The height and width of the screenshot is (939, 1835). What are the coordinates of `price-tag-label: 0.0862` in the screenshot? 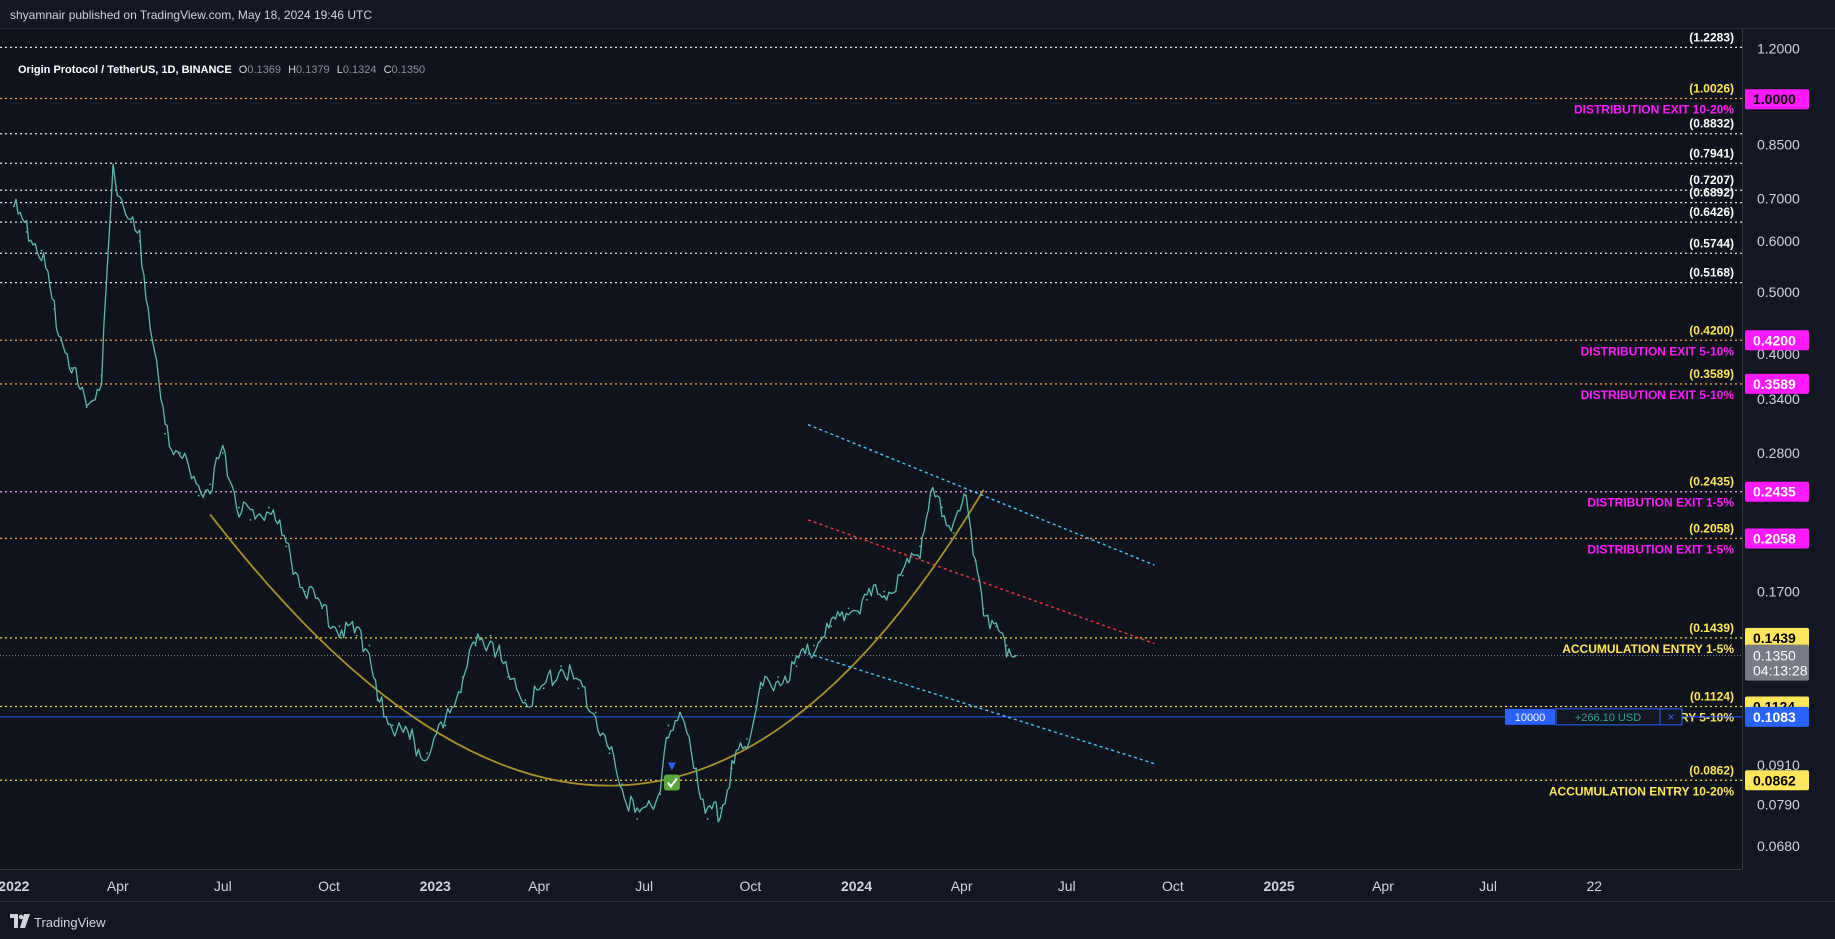 It's located at (1774, 780).